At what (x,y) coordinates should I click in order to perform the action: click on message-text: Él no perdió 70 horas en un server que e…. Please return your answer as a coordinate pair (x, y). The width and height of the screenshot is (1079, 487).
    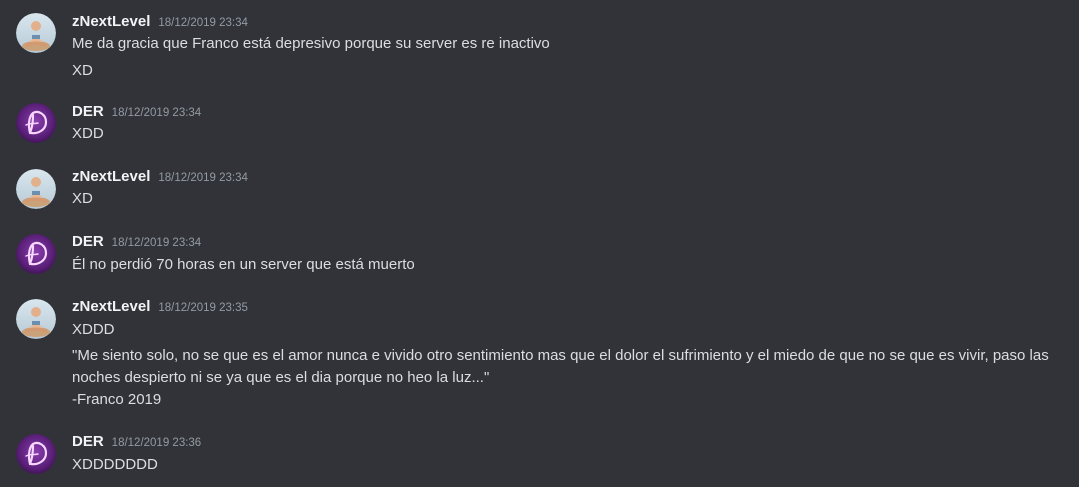
    Looking at the image, I should click on (243, 264).